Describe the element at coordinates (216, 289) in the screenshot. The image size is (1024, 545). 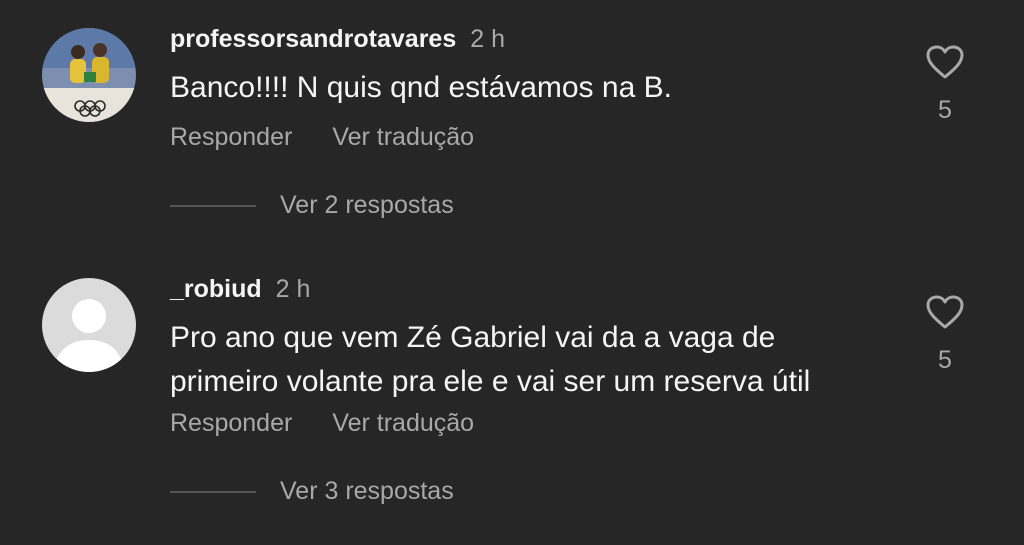
I see `username-link: _robiud` at that location.